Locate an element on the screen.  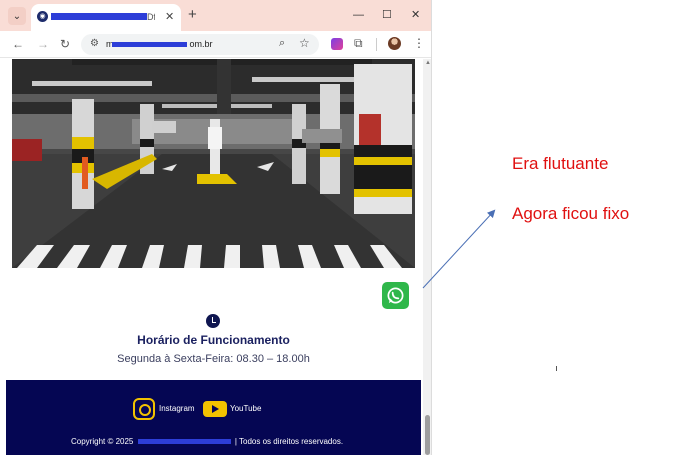
extension-app-icon is located at coordinates (337, 44).